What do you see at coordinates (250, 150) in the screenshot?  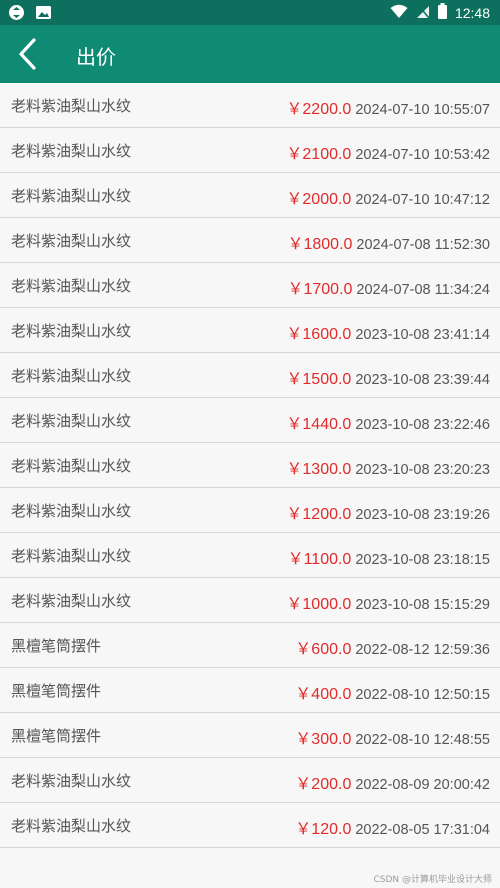 I see `list-item: 老料紫油梨山水纹 ￥2100.0 2024-07-10 10:53:42` at bounding box center [250, 150].